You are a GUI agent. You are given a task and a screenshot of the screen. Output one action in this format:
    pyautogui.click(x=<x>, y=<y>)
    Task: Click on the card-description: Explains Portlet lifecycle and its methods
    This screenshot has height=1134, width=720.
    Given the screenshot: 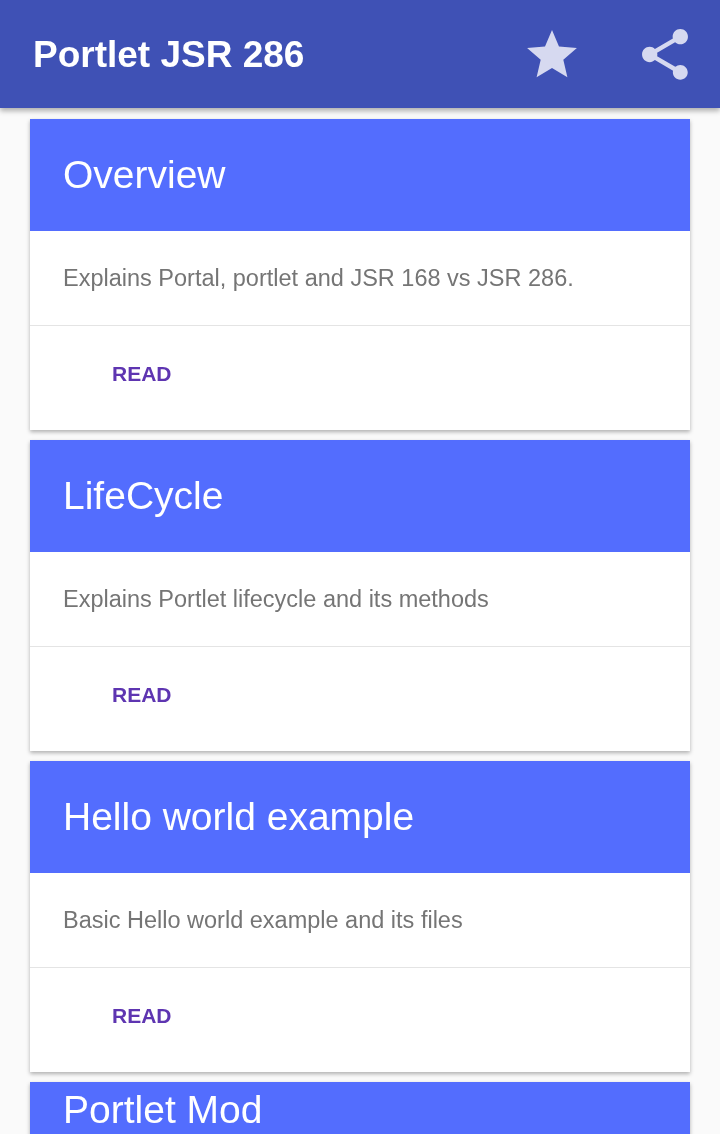 What is the action you would take?
    pyautogui.click(x=276, y=599)
    